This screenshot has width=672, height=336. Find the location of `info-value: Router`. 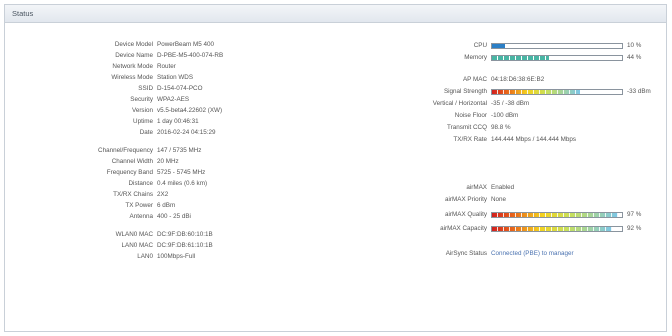

info-value: Router is located at coordinates (166, 66).